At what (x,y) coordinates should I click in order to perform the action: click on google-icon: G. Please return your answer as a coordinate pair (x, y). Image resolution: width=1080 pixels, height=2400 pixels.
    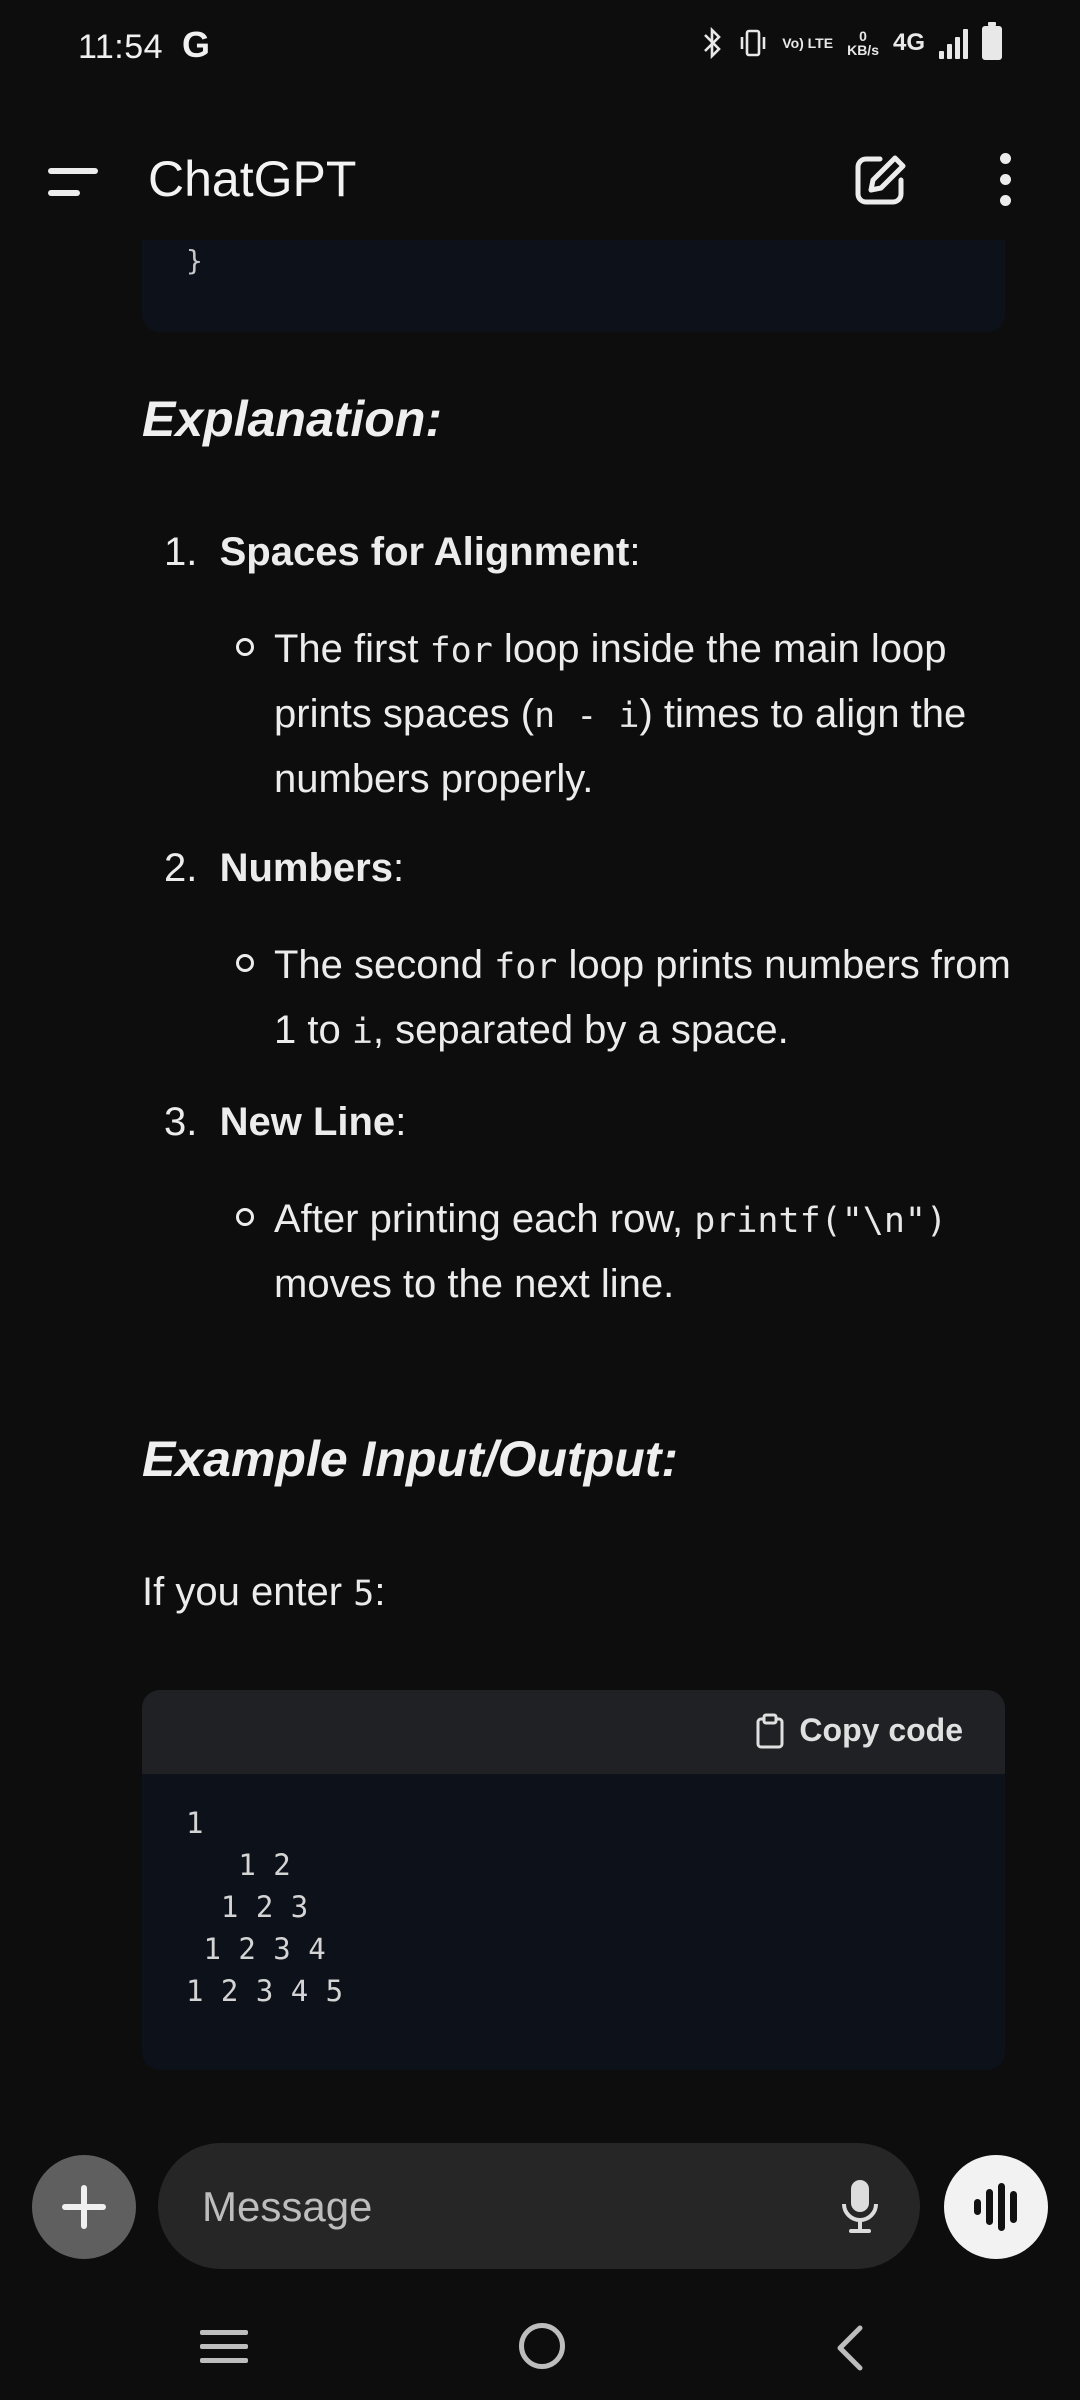
    Looking at the image, I should click on (196, 44).